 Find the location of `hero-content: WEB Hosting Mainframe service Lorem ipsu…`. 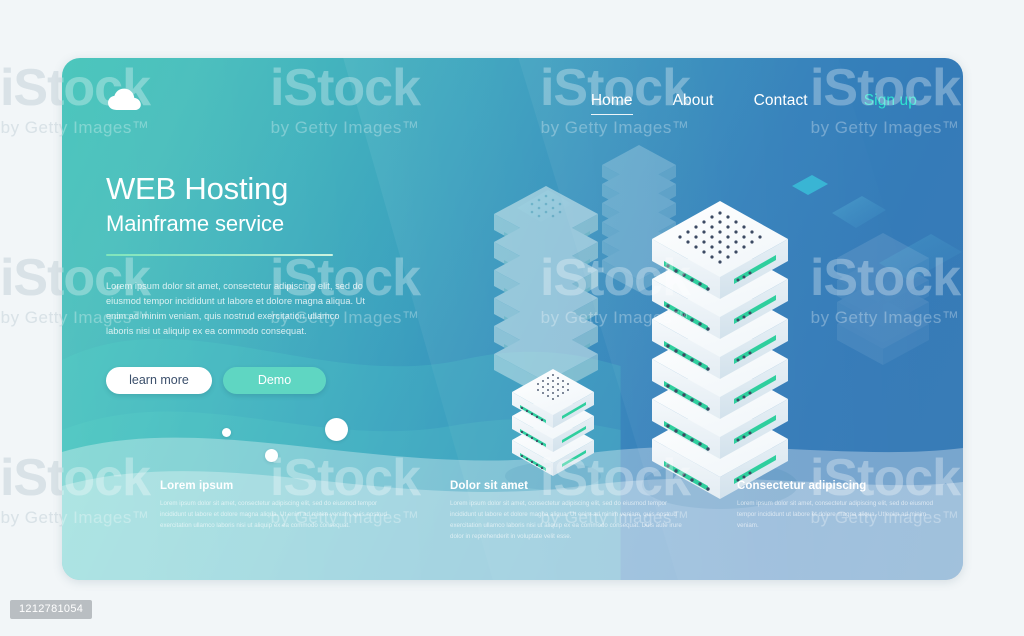

hero-content: WEB Hosting Mainframe service Lorem ipsu… is located at coordinates (256, 282).